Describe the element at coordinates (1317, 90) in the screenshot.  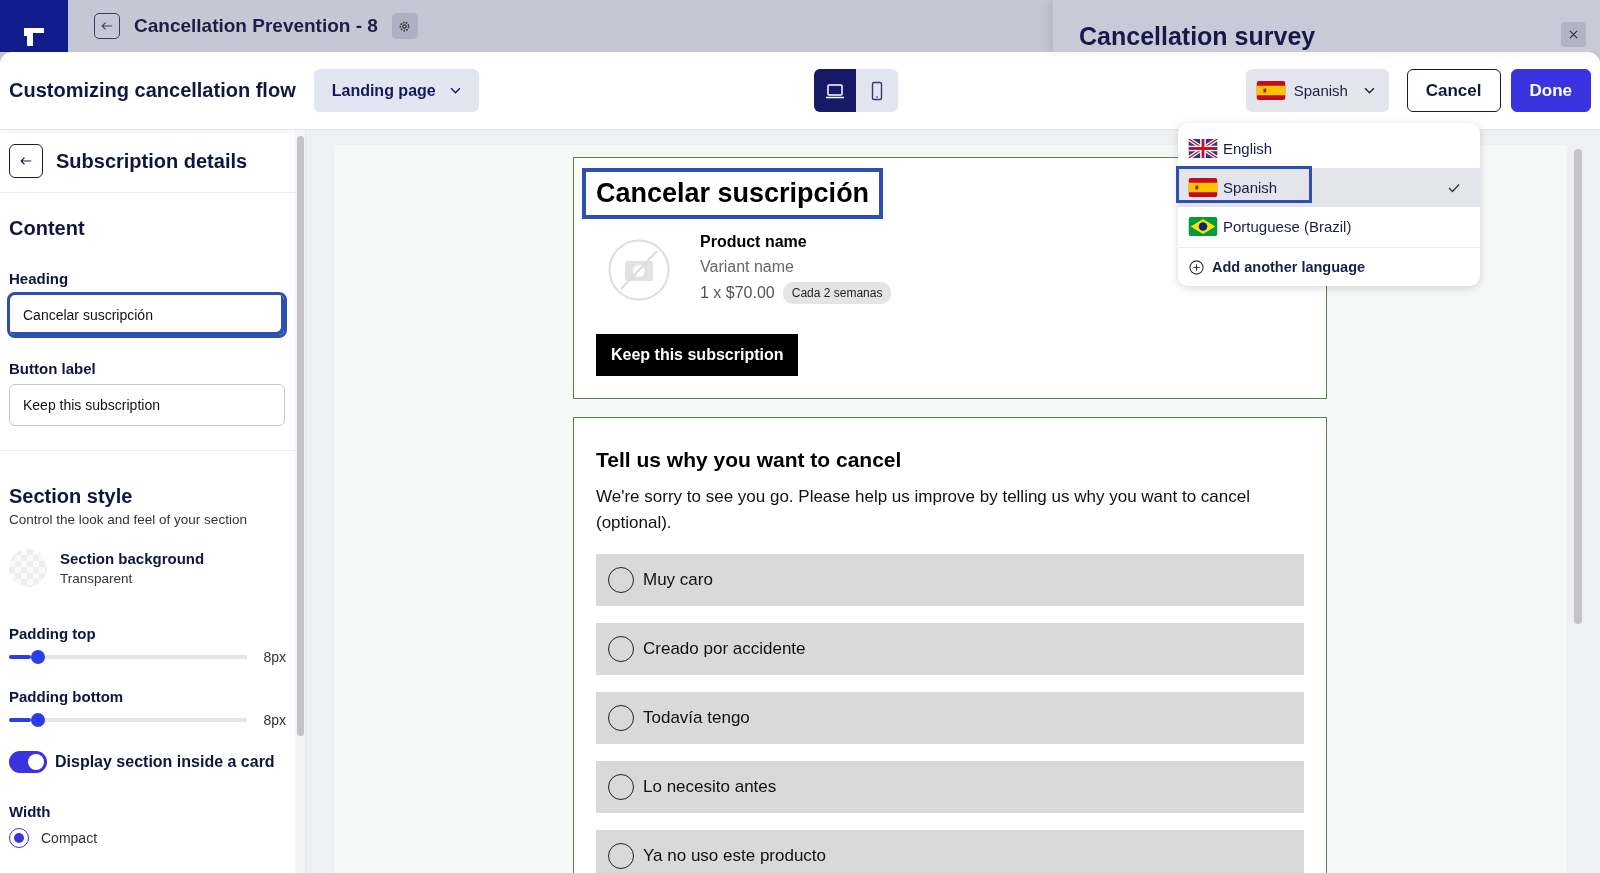
I see `language-select: Spanish` at that location.